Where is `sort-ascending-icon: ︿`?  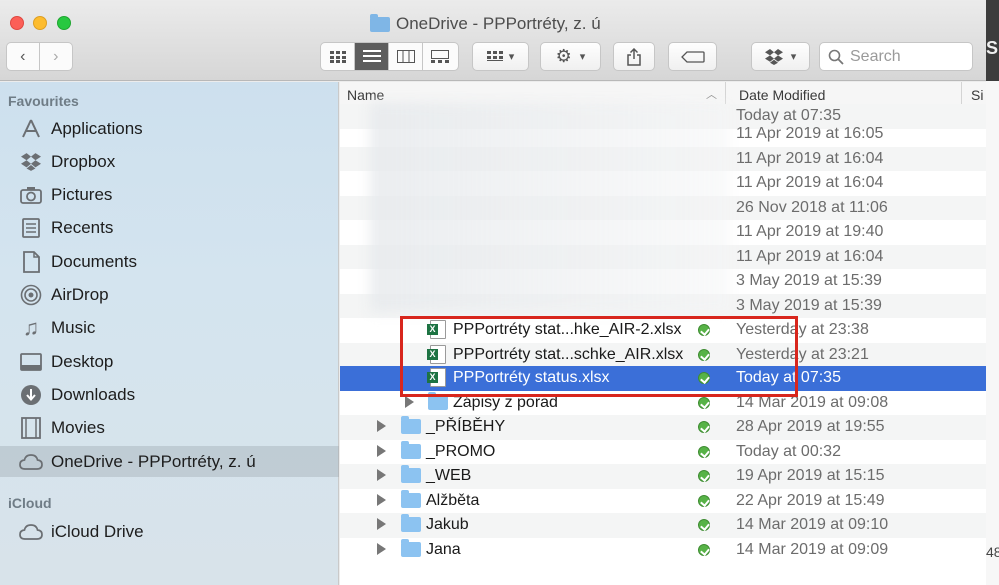
sort-ascending-icon: ︿ is located at coordinates (711, 95).